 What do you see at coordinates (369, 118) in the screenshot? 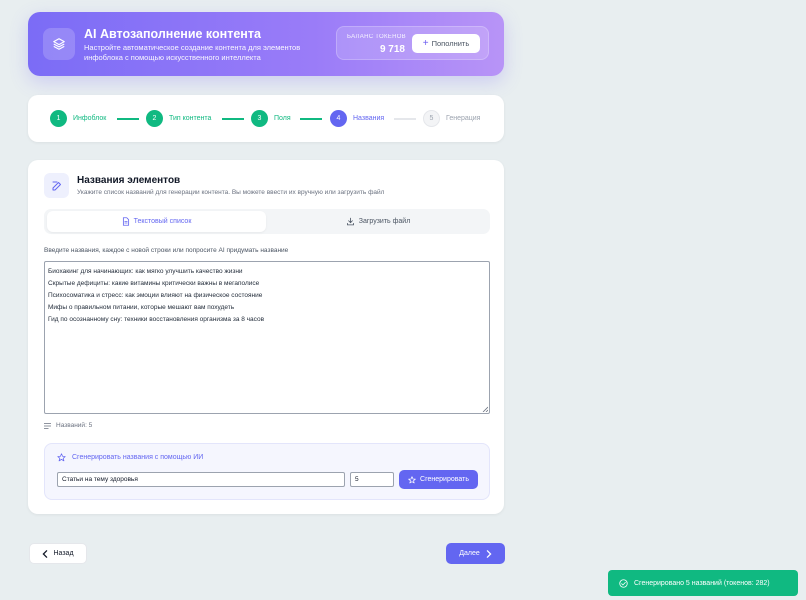
I see `step-label: Названия` at bounding box center [369, 118].